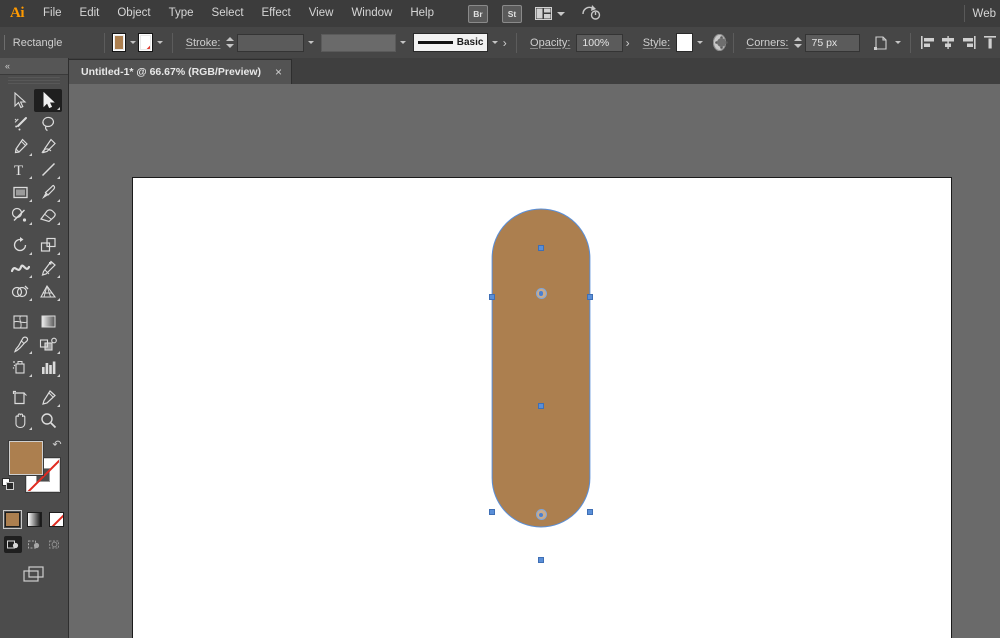  Describe the element at coordinates (133, 13) in the screenshot. I see `menu-object: Object` at that location.